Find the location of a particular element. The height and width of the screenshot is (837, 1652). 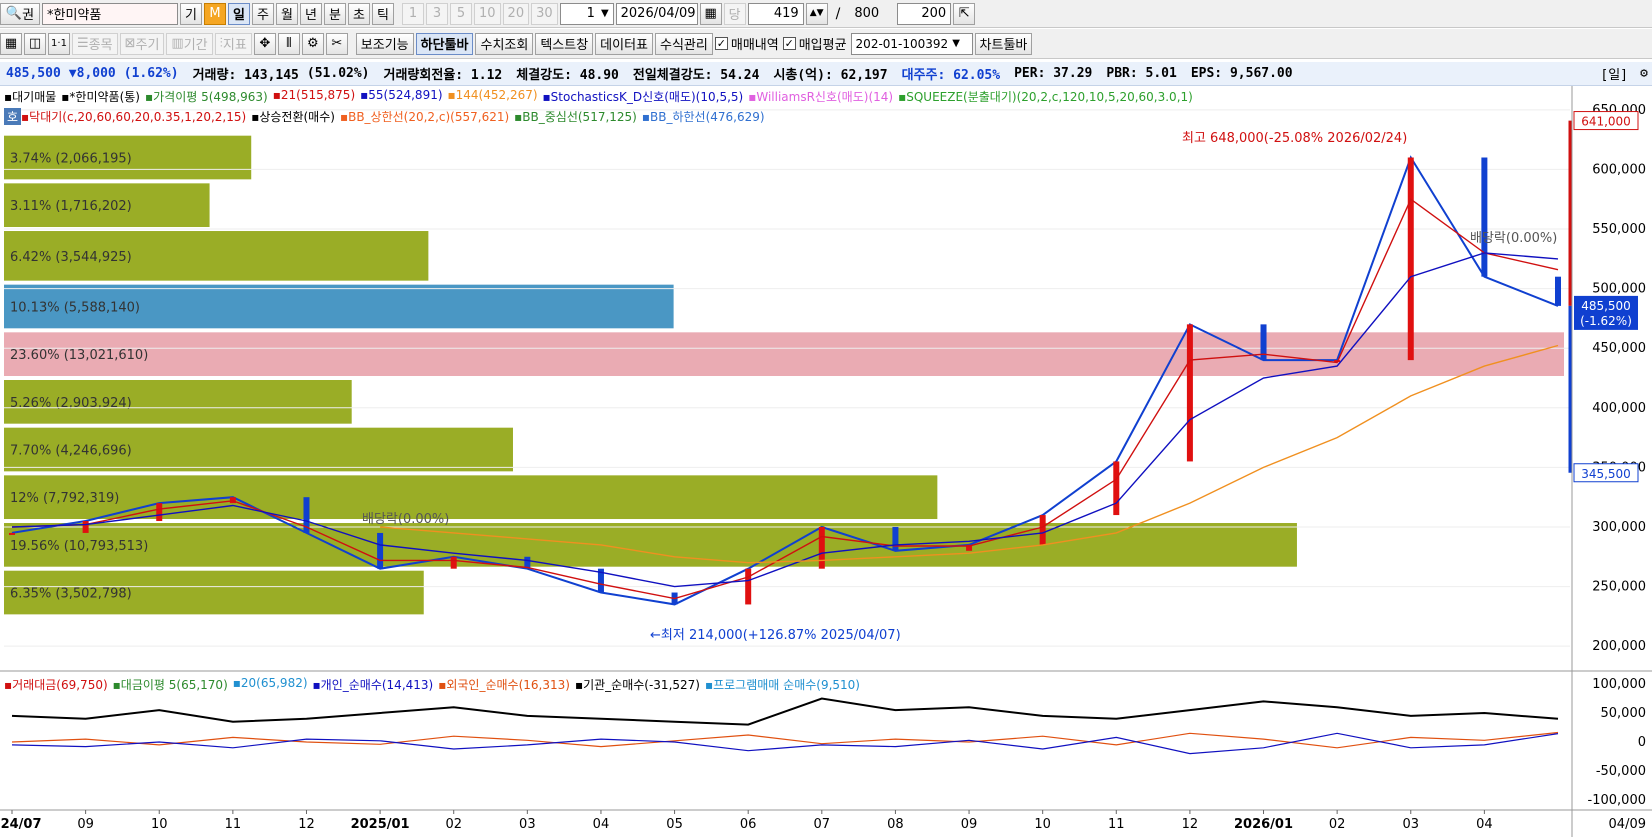

grid-icon: ▦ is located at coordinates (11, 43).